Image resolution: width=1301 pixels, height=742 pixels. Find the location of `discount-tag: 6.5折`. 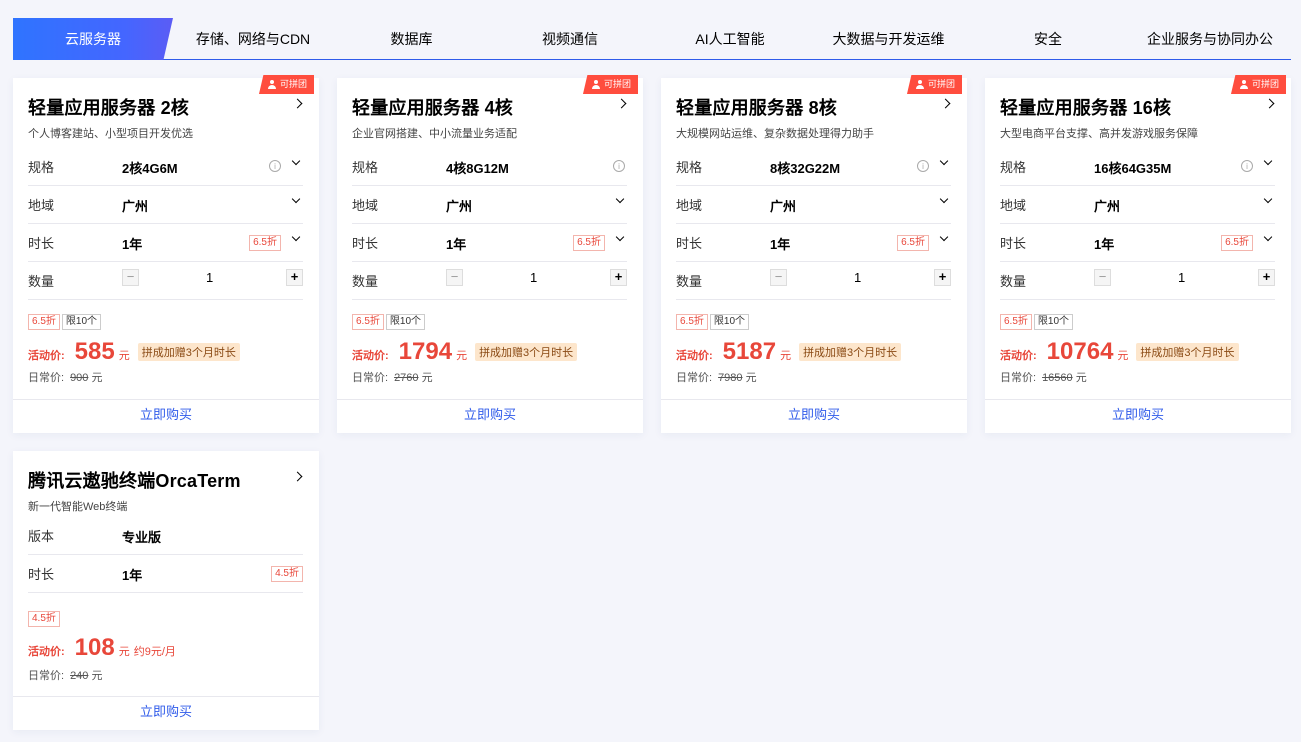

discount-tag: 6.5折 is located at coordinates (692, 322).